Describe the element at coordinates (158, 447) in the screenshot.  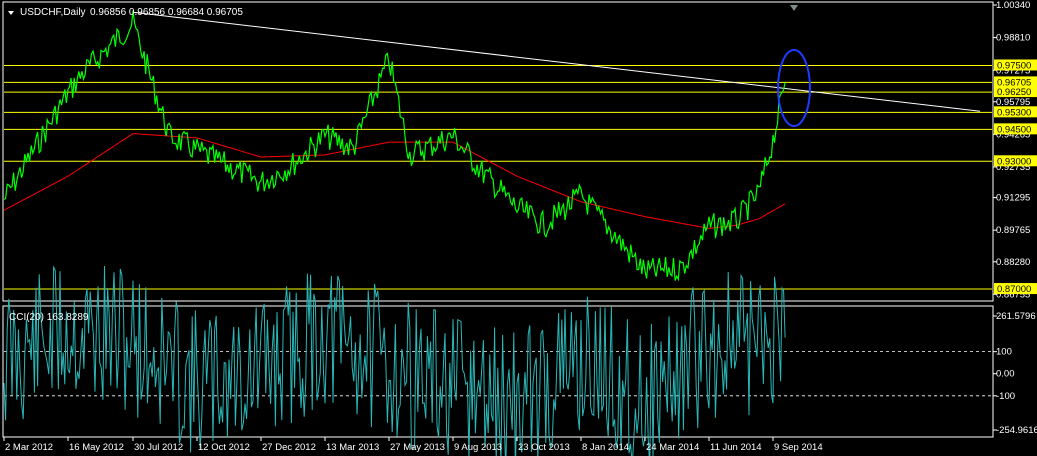
I see `time-tick-label: 30 Jul 2012` at that location.